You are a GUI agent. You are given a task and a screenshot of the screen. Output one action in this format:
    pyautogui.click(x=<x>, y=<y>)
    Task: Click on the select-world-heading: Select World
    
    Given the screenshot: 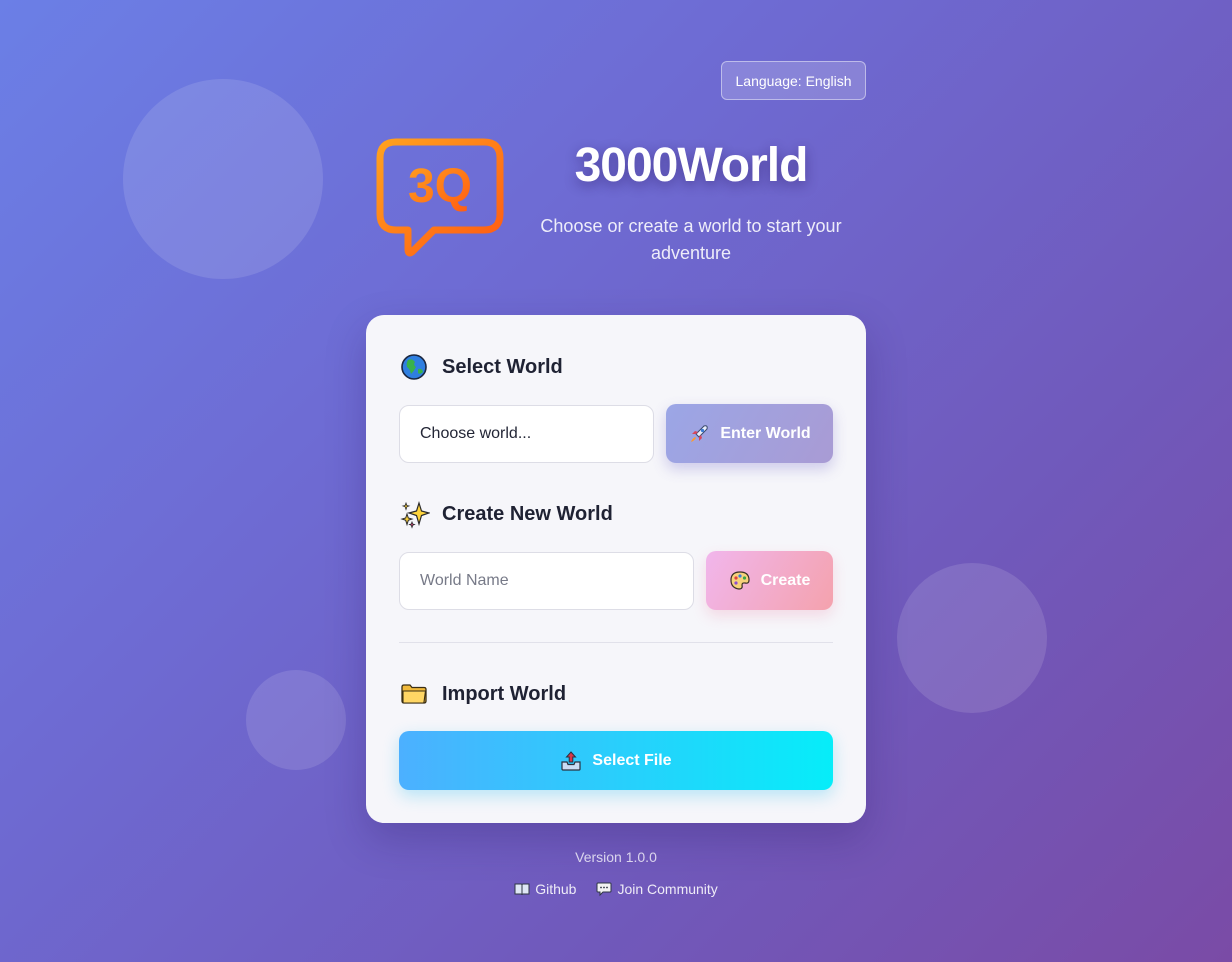 What is the action you would take?
    pyautogui.click(x=481, y=367)
    